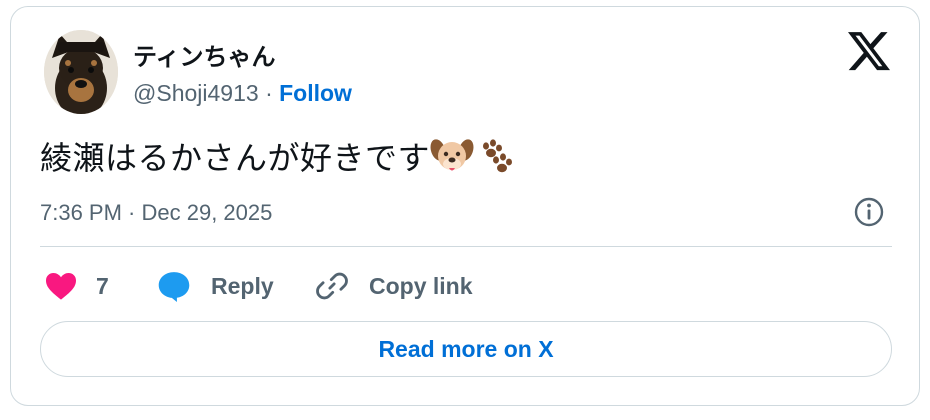  What do you see at coordinates (196, 93) in the screenshot?
I see `user-handle: @Shoji4913` at bounding box center [196, 93].